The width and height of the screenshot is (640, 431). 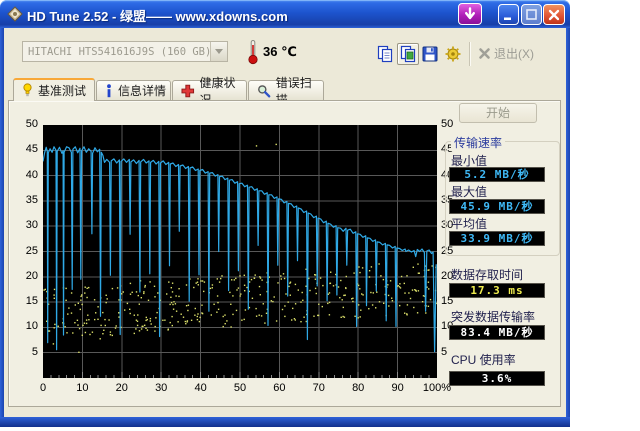 I want to click on transfer-rate-group-title: 传输速率, so click(x=478, y=142).